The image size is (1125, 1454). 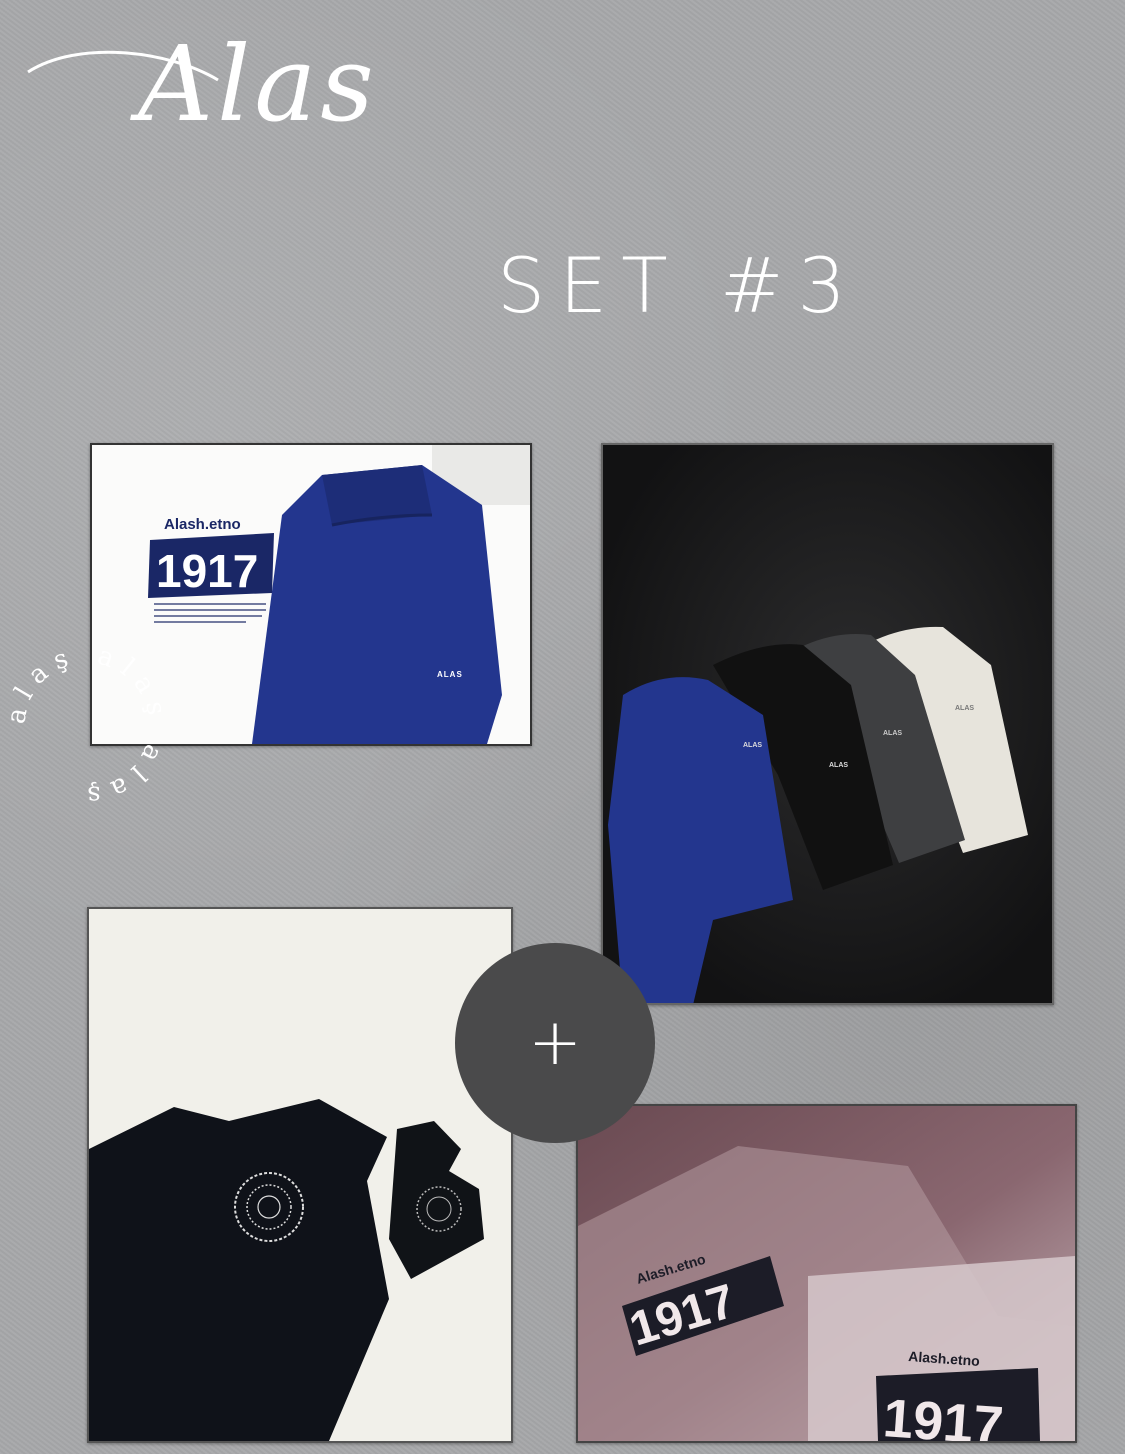 What do you see at coordinates (892, 733) in the screenshot?
I see `shorts-label-3: ALAS` at bounding box center [892, 733].